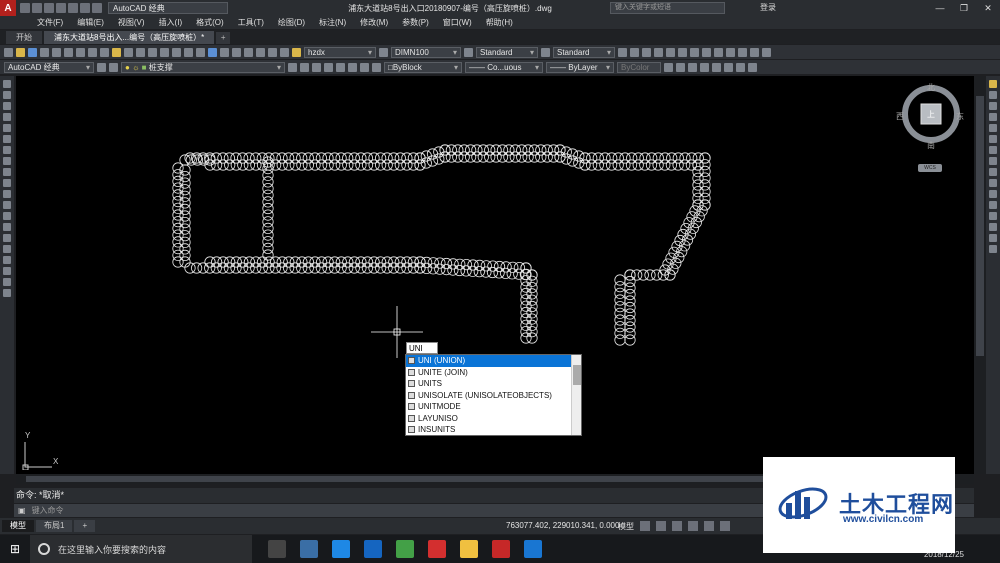 The image size is (1000, 563). Describe the element at coordinates (15, 549) in the screenshot. I see `windows-start-icon: ⊞` at that location.